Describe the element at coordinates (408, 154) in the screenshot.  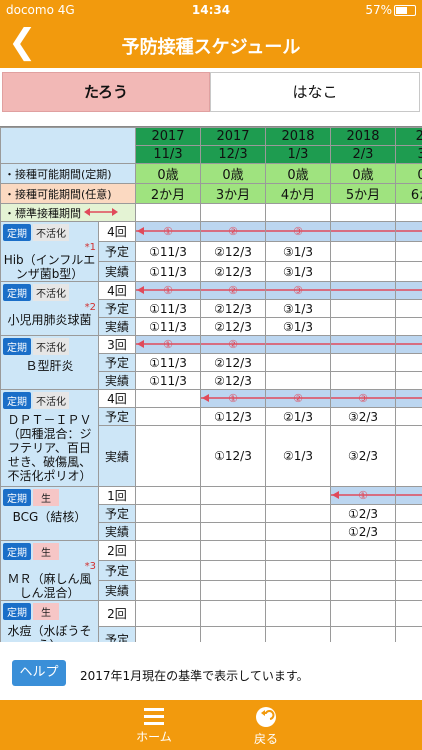
I see `col-date: 3/3` at that location.